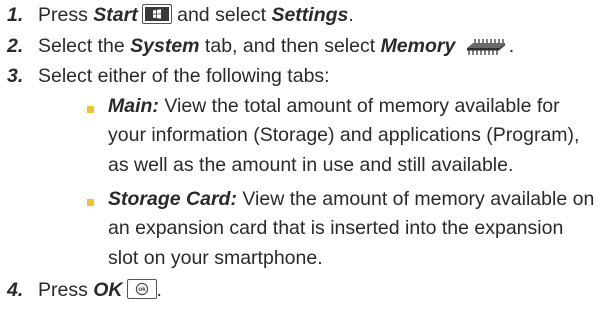  I want to click on system-label: System, so click(165, 46).